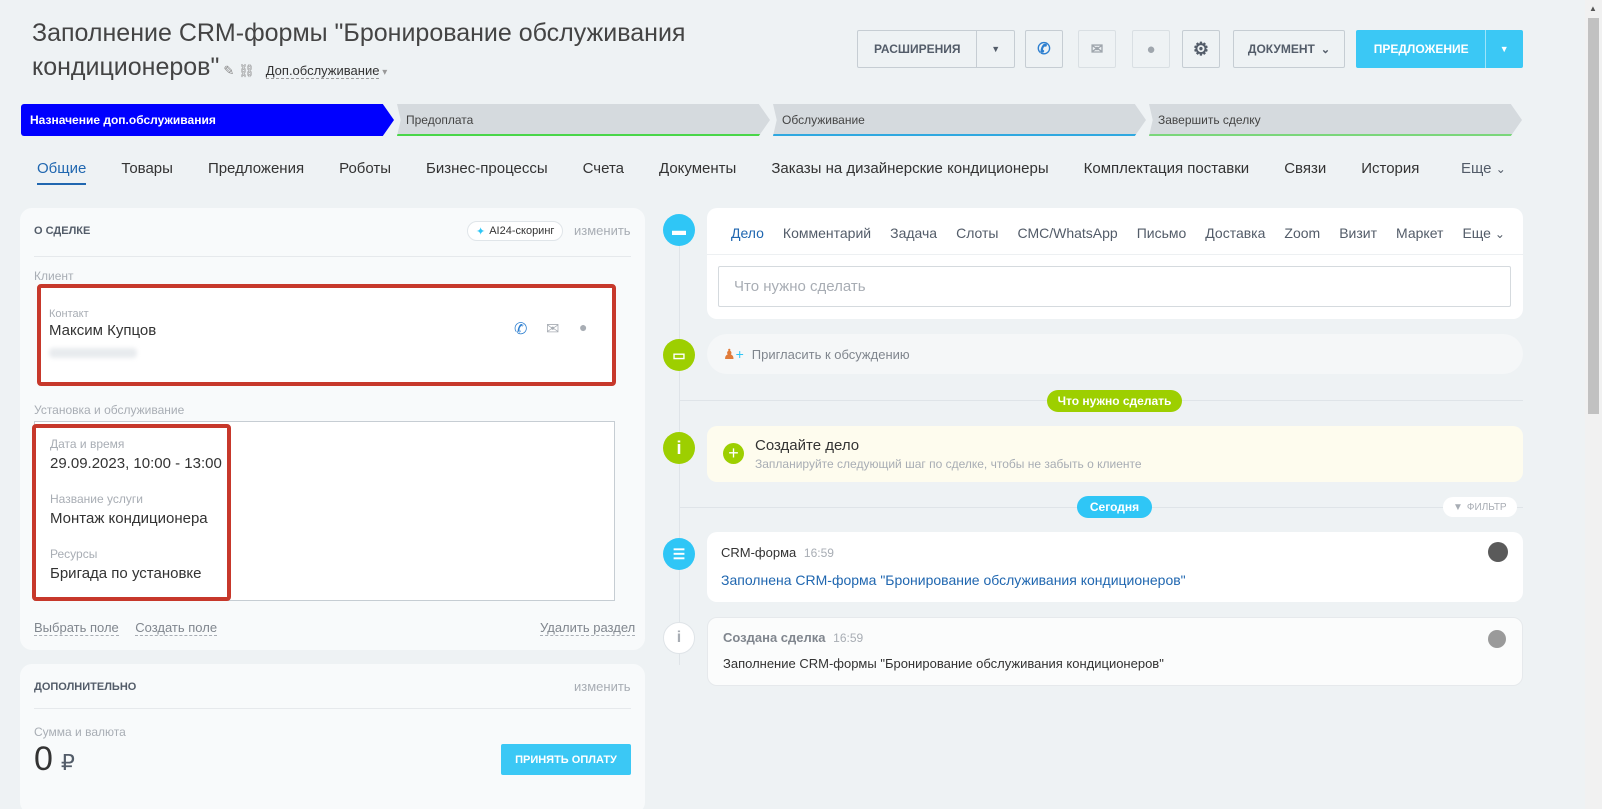 This screenshot has height=809, width=1602. I want to click on stage-label: Предоплата, so click(440, 120).